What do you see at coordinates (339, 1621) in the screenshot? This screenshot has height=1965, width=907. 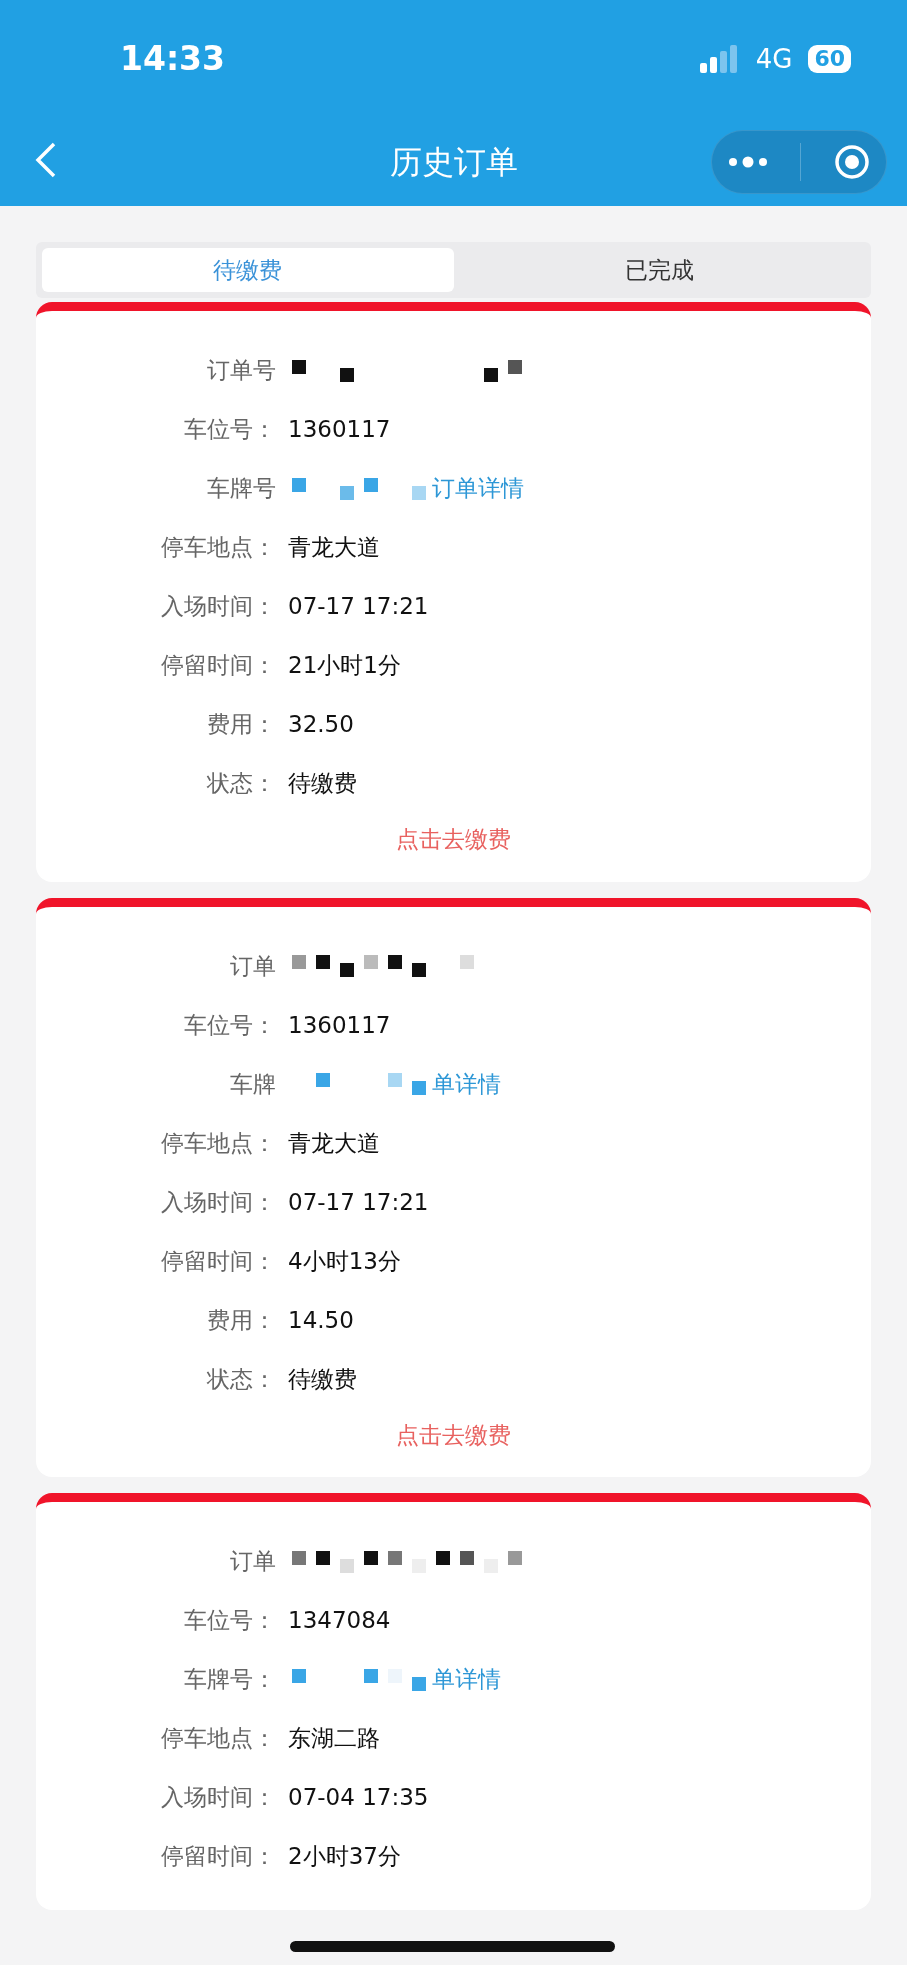 I see `field-value: 1347084` at bounding box center [339, 1621].